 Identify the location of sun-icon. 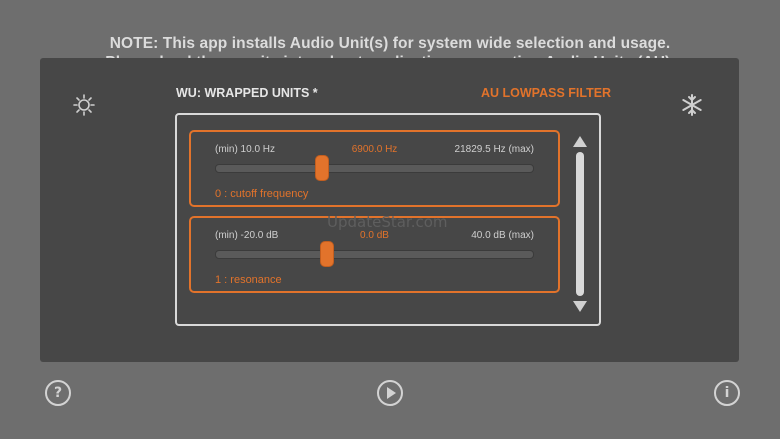
(84, 107).